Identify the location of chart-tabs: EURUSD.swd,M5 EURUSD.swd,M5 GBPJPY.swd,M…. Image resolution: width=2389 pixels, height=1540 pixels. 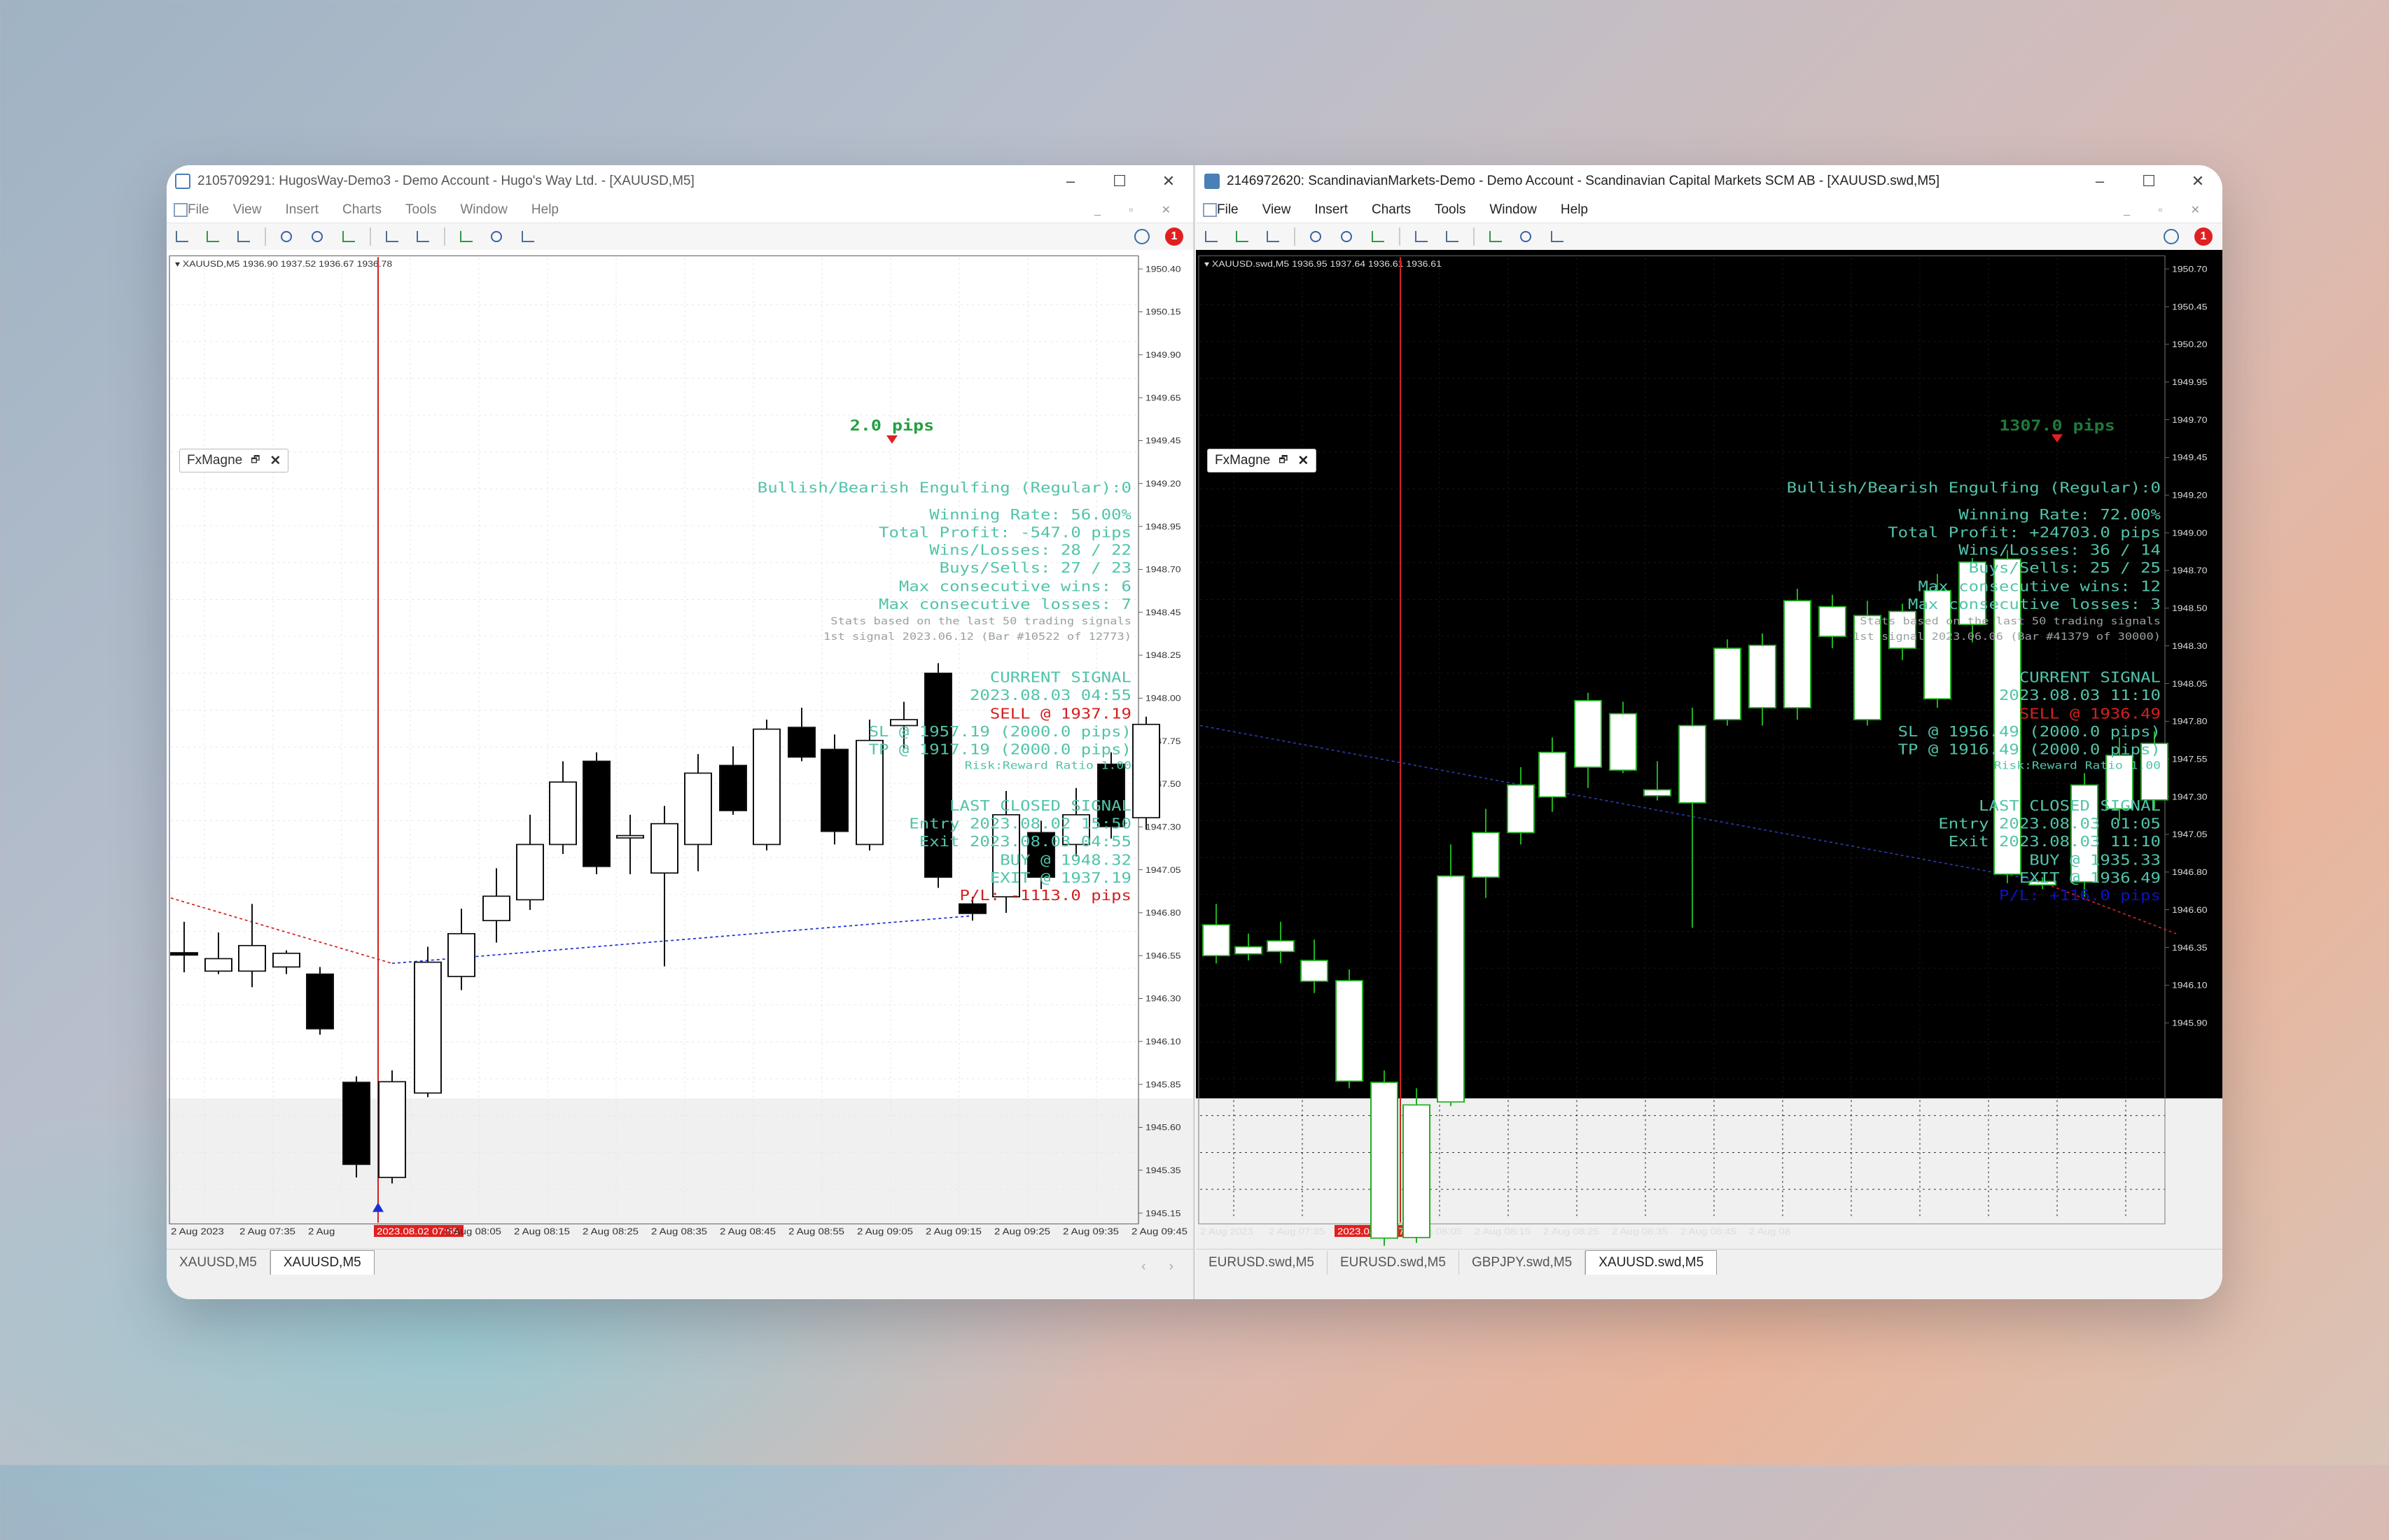
(1709, 1262).